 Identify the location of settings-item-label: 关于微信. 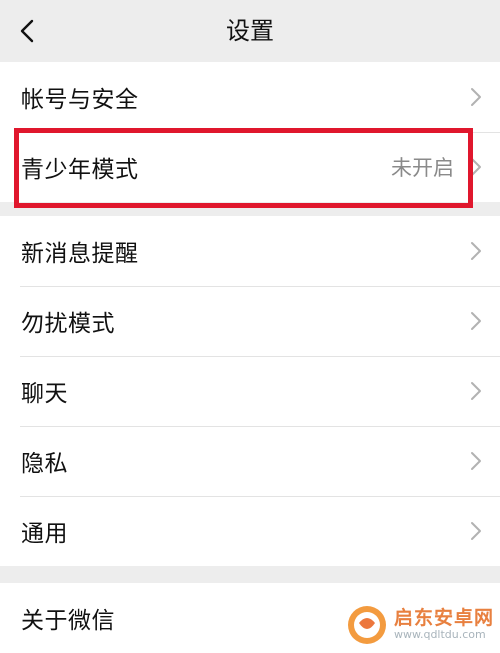
(68, 621).